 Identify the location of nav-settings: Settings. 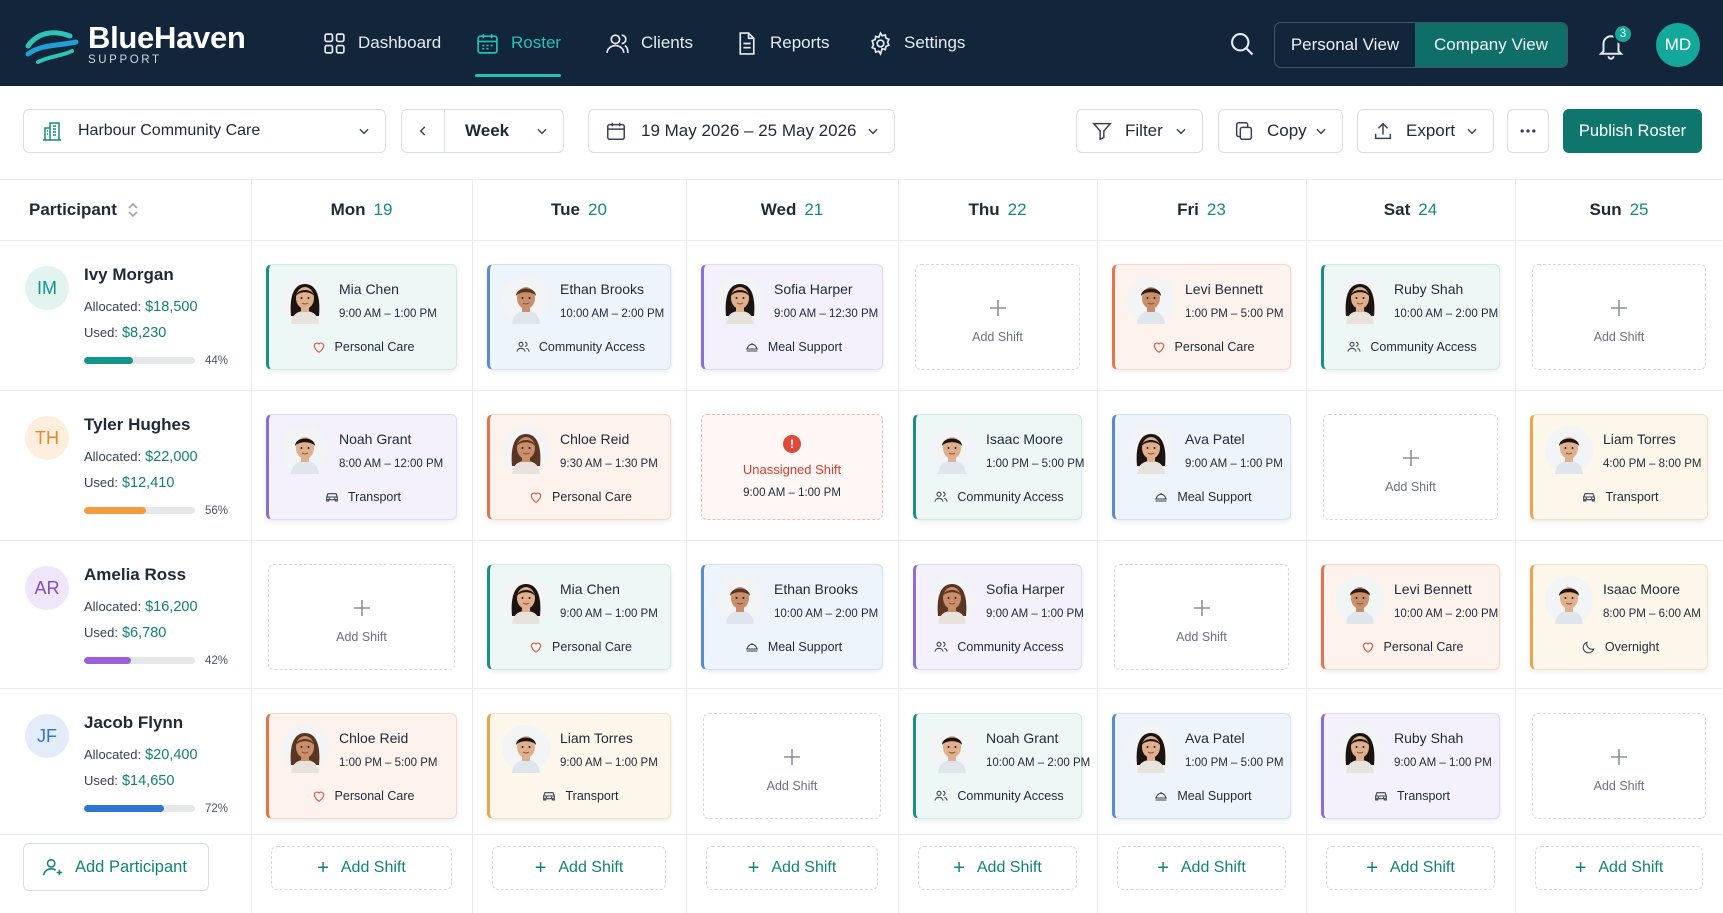
(916, 43).